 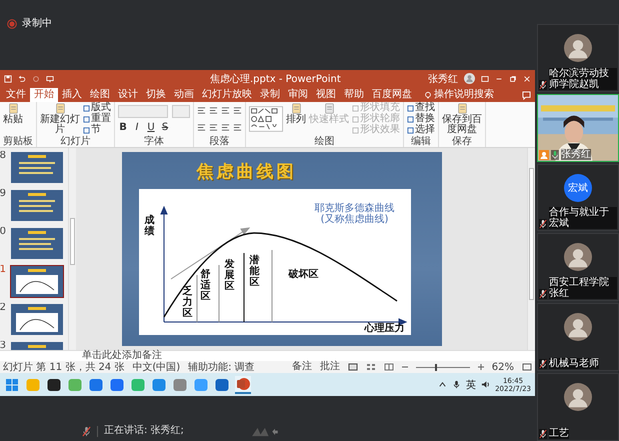 What do you see at coordinates (16, 95) in the screenshot?
I see `ribbon-tab: 文件` at bounding box center [16, 95].